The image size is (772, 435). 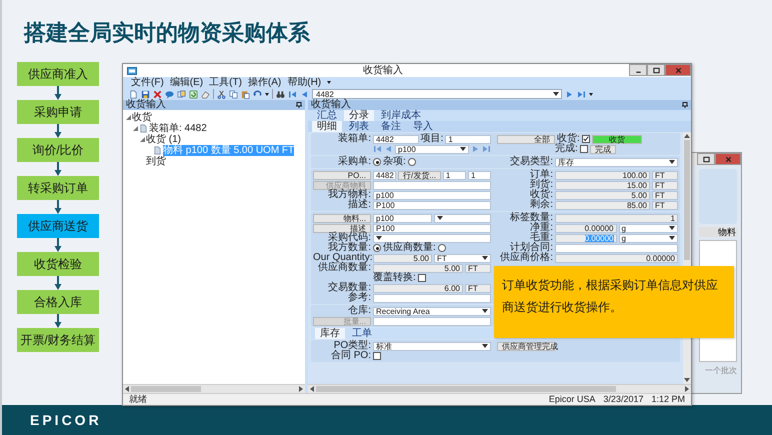 I want to click on delete-icon, so click(x=157, y=94).